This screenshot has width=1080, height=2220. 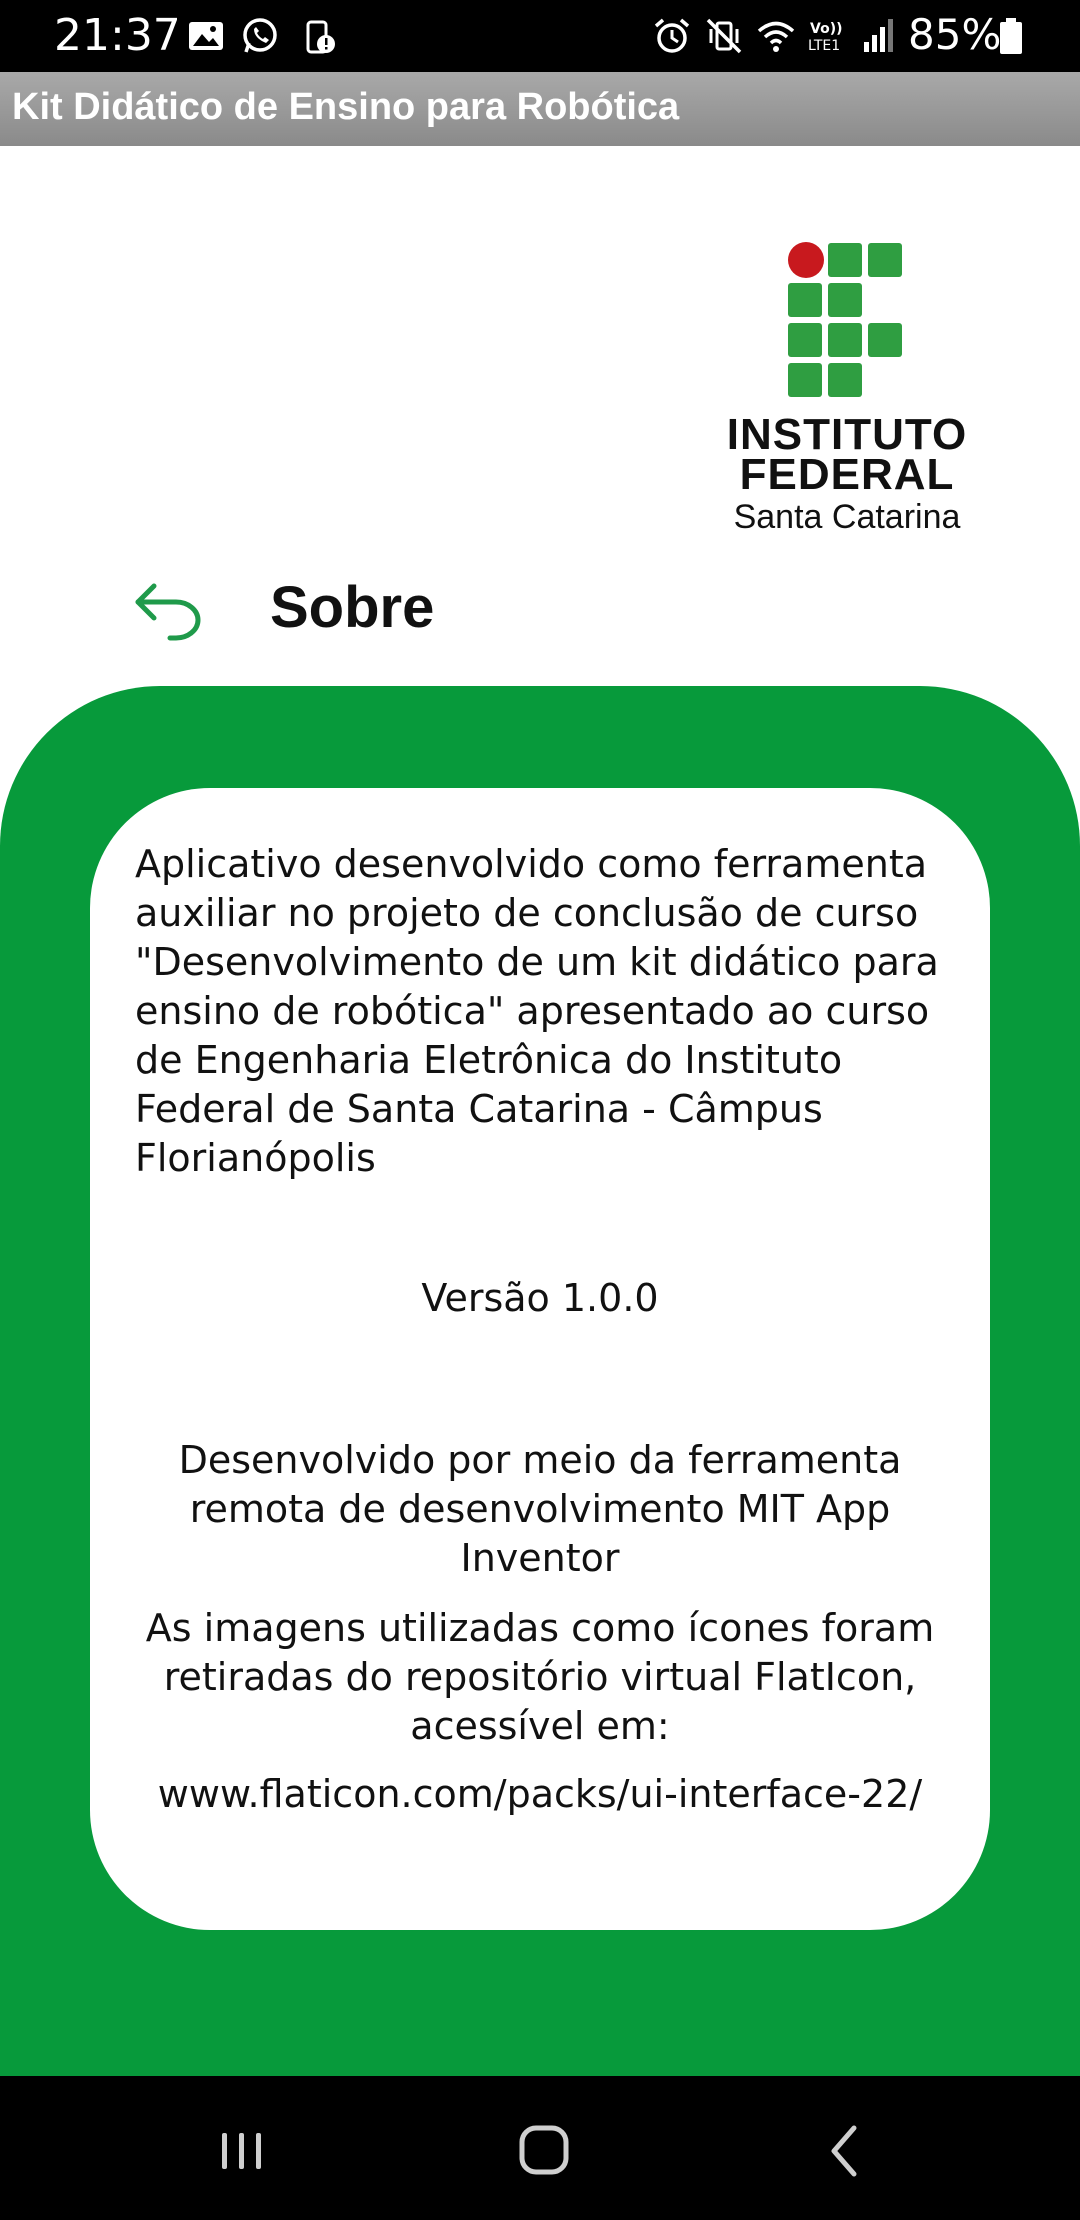 What do you see at coordinates (776, 36) in the screenshot?
I see `wifi-icon` at bounding box center [776, 36].